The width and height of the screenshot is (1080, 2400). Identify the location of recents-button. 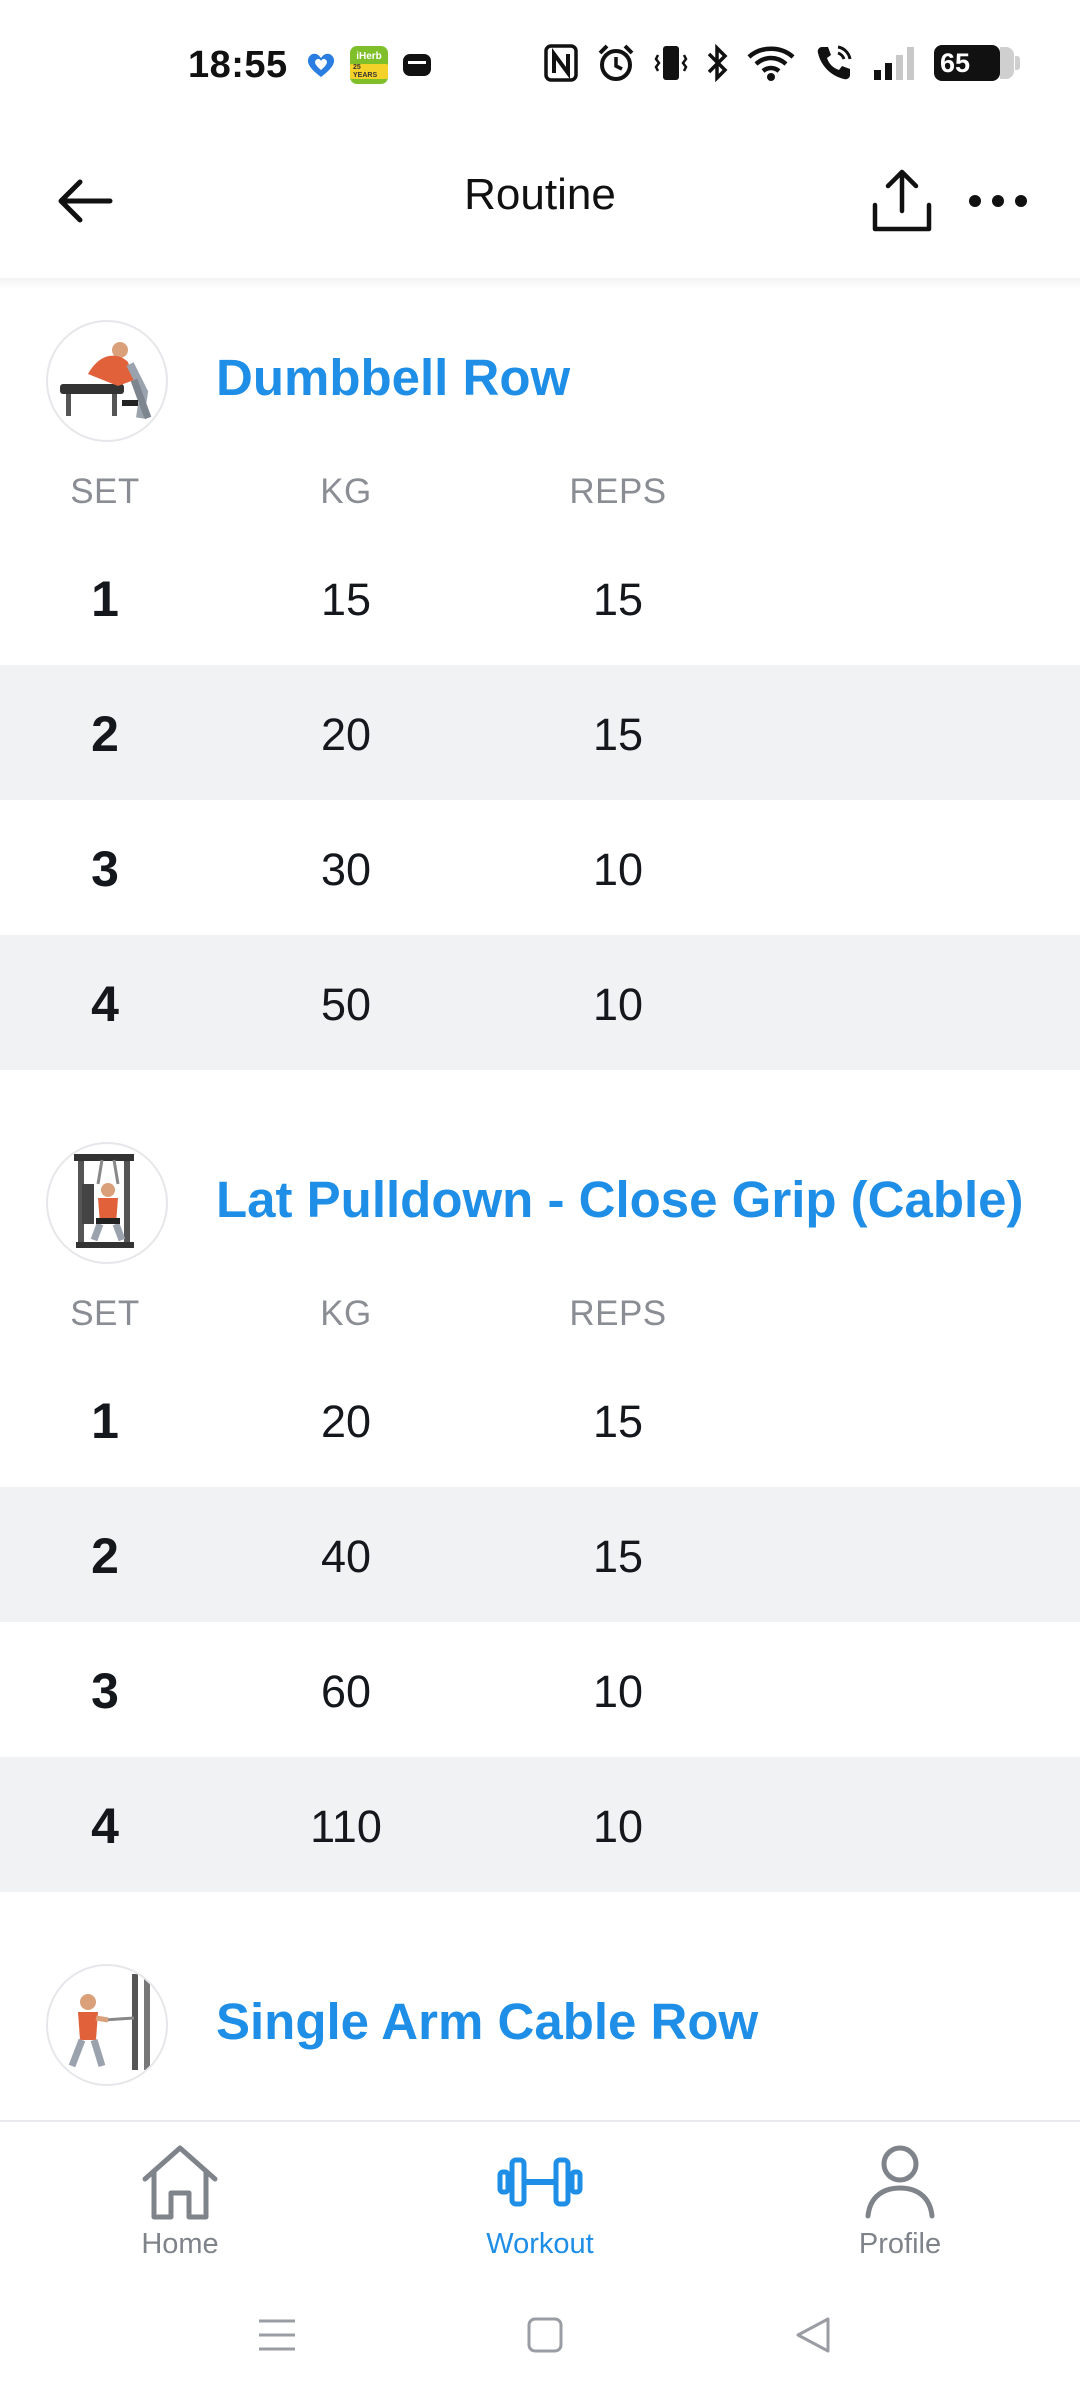
(277, 2335).